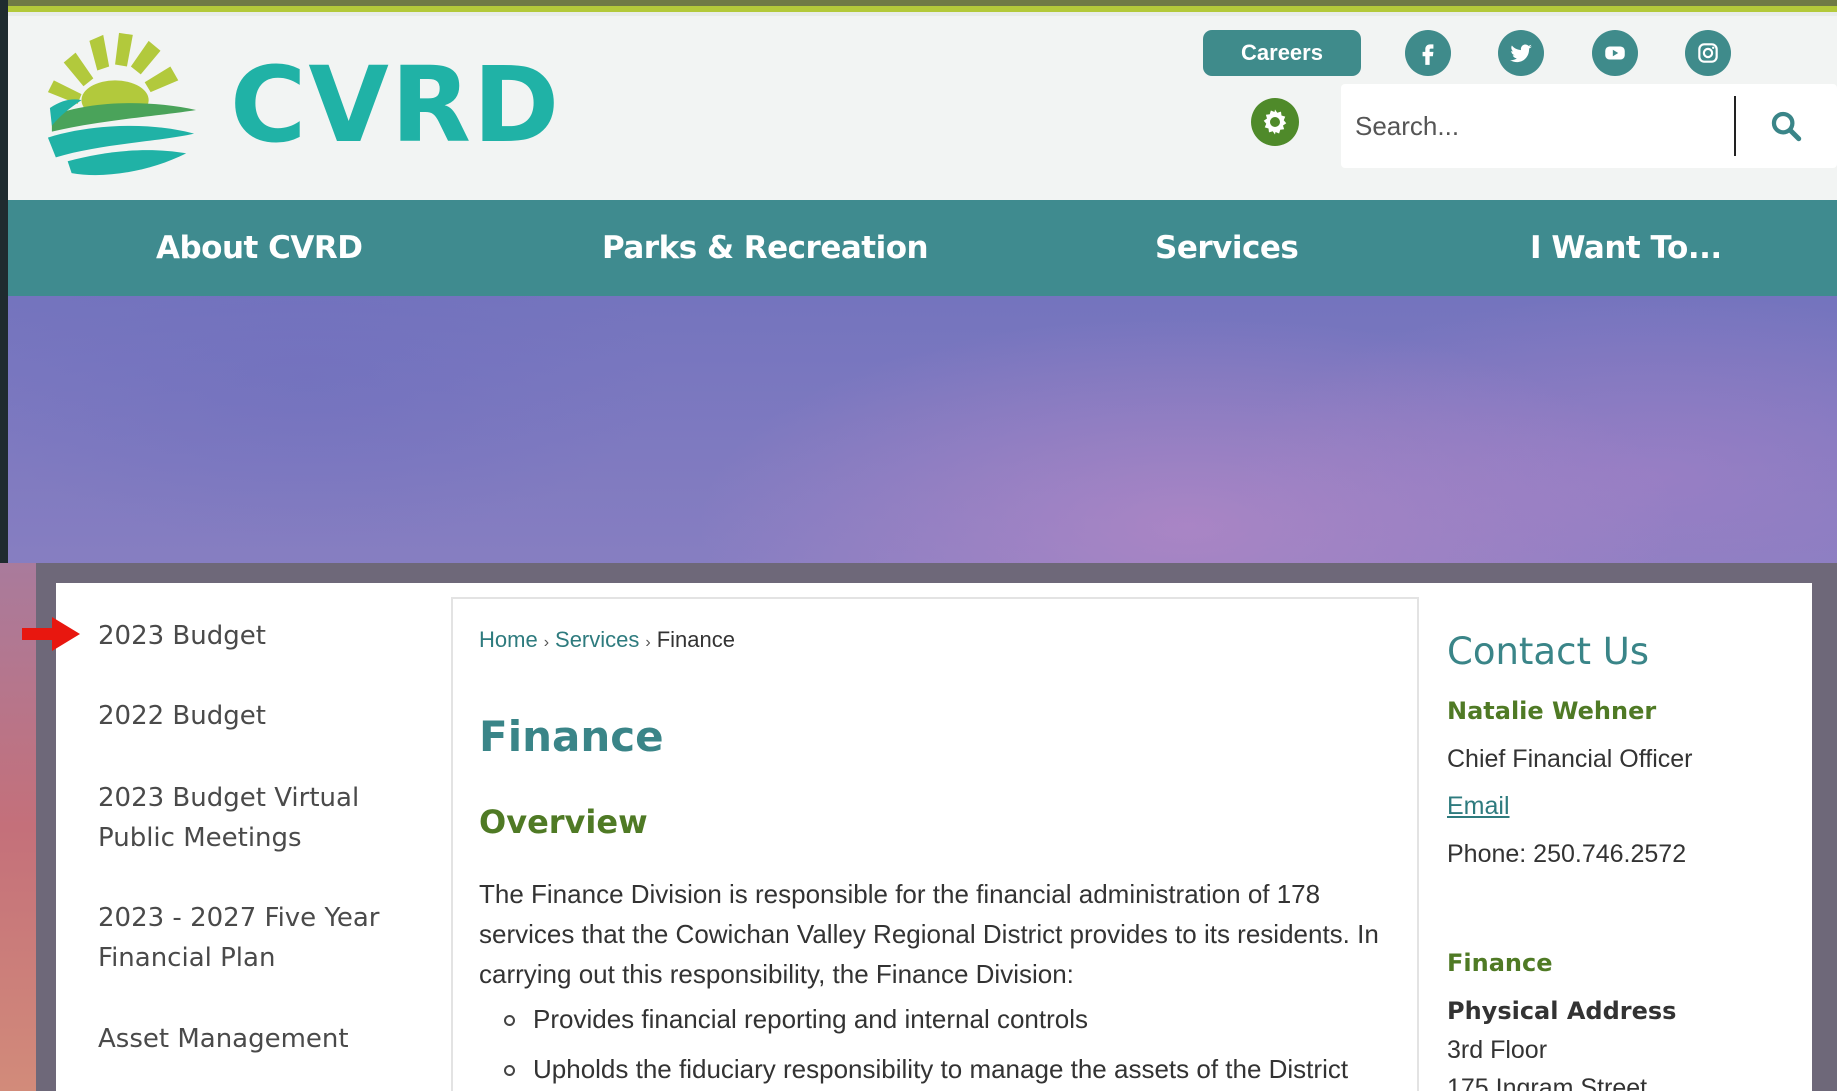 This screenshot has width=1837, height=1091. Describe the element at coordinates (122, 104) in the screenshot. I see `sun-wave-logo-icon` at that location.